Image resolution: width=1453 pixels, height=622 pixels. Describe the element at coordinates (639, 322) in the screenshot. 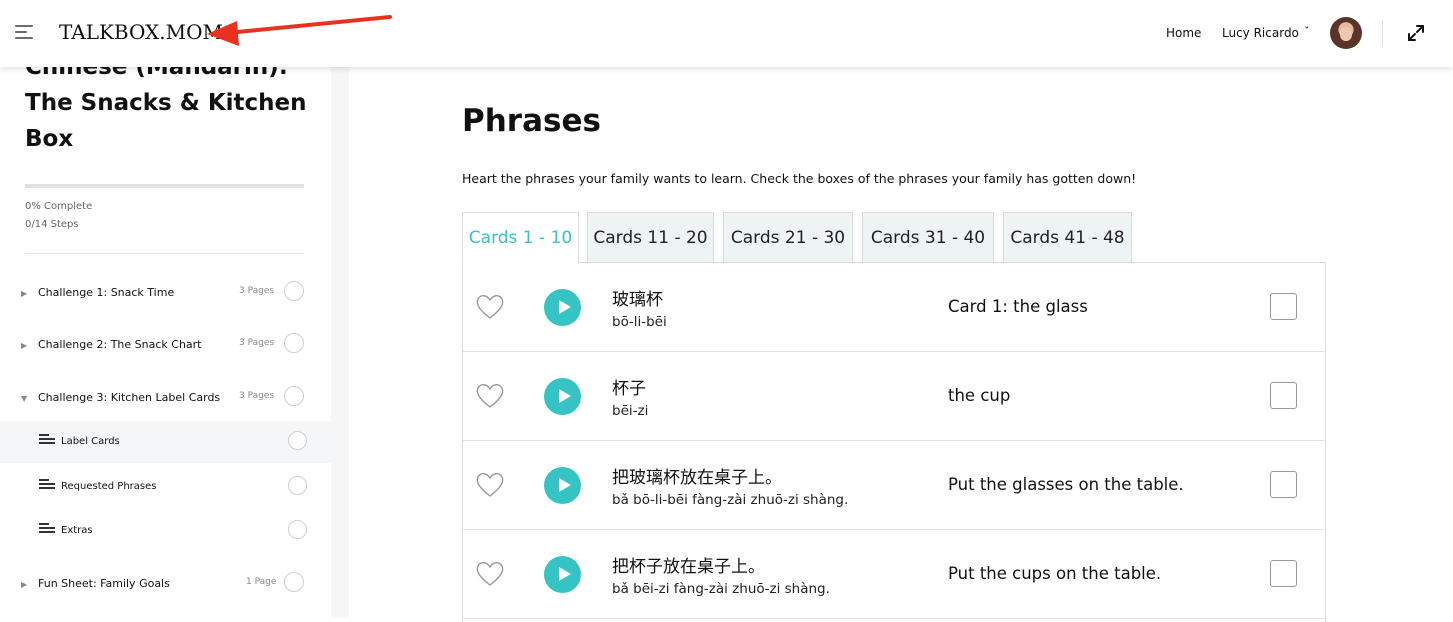

I see `pinyin-text: bō-li-bēi` at that location.